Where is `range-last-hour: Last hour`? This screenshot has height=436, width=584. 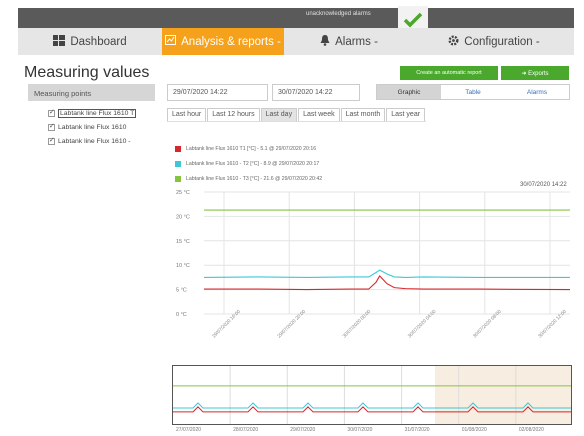
range-last-hour: Last hour is located at coordinates (187, 114).